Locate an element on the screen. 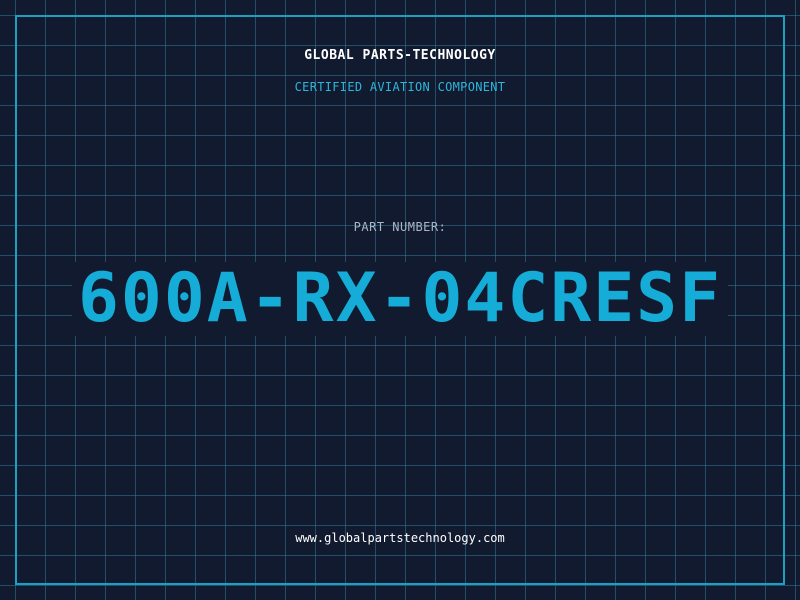 Image resolution: width=800 pixels, height=600 pixels. part-number-label: PART NUMBER: is located at coordinates (400, 227).